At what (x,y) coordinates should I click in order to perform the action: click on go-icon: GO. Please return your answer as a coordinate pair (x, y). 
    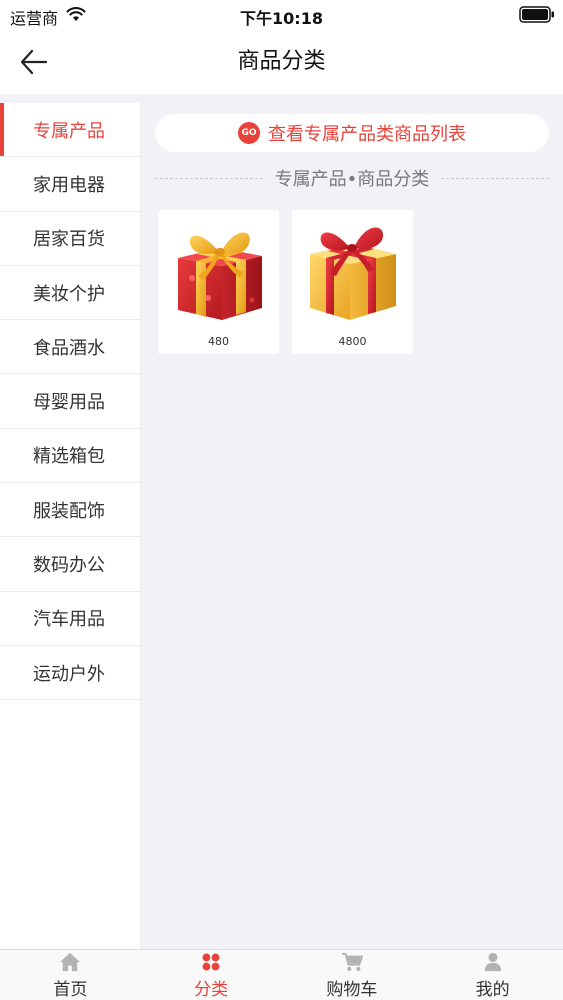
    Looking at the image, I should click on (249, 133).